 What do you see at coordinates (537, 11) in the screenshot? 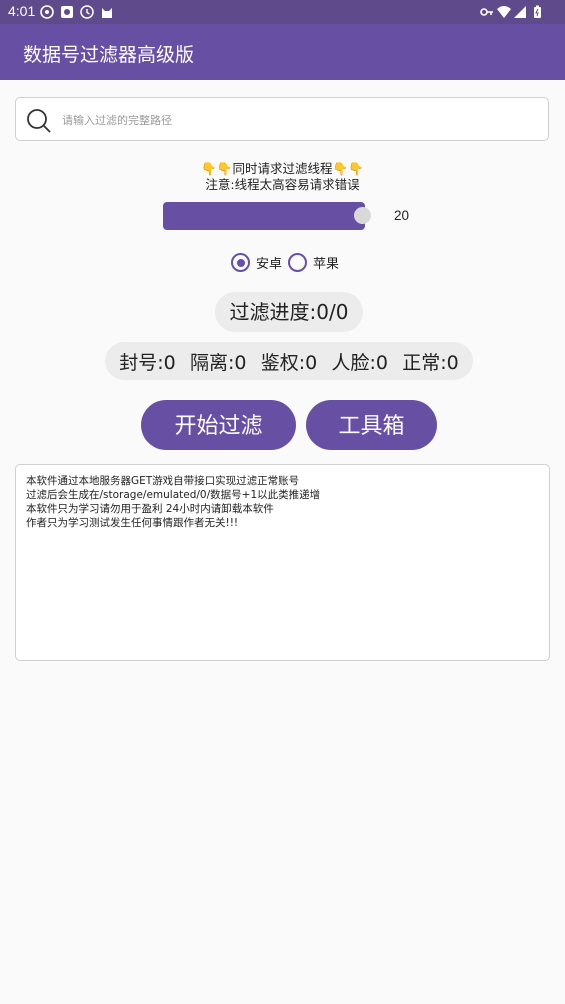
I see `battery-icon` at bounding box center [537, 11].